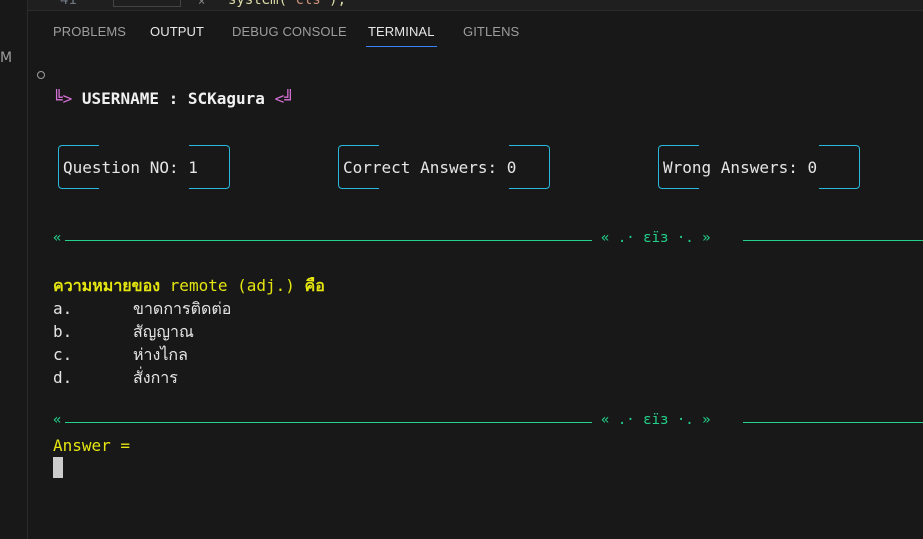  Describe the element at coordinates (430, 167) in the screenshot. I see `correct-answers: Correct Answers: 0` at that location.